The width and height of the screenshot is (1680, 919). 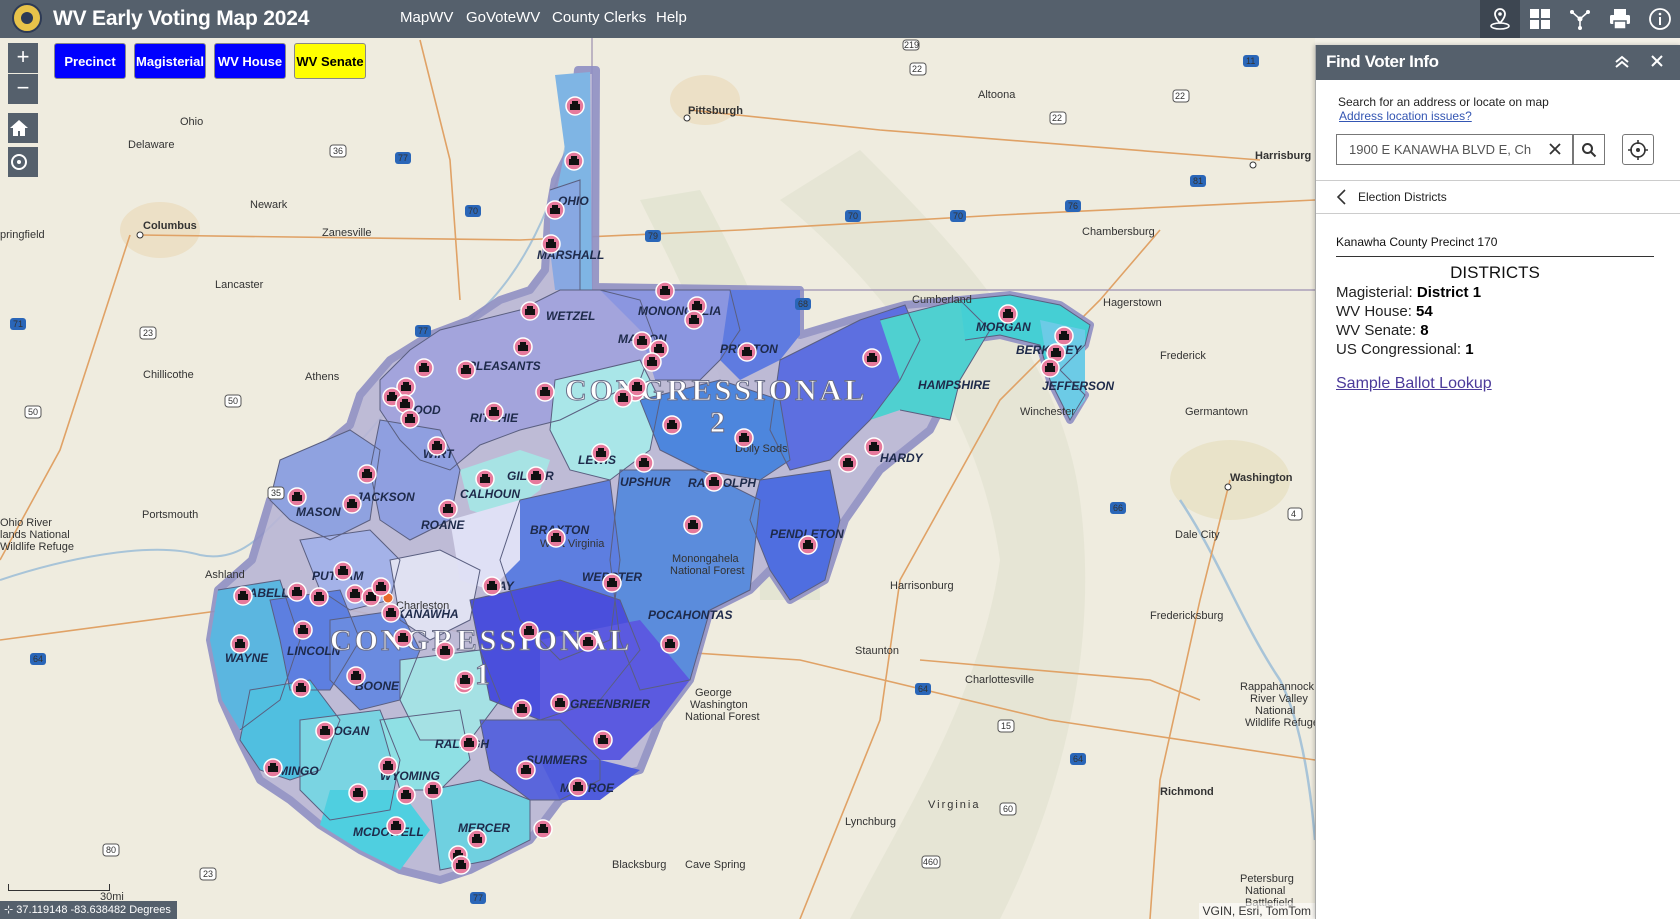 I want to click on info-icon, so click(x=1660, y=19).